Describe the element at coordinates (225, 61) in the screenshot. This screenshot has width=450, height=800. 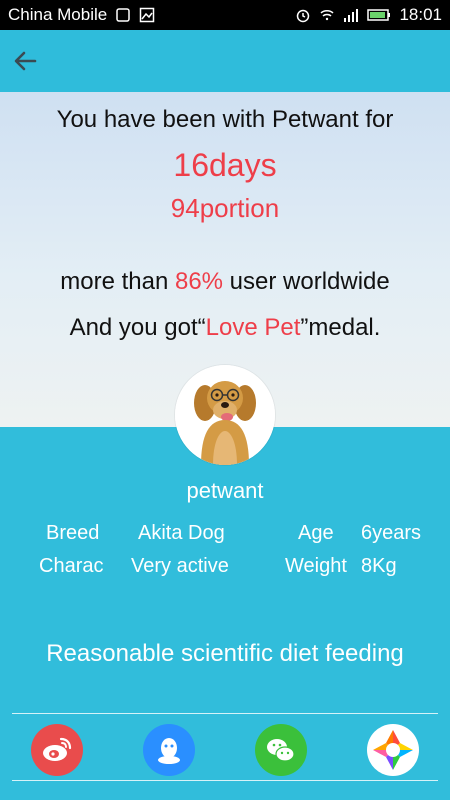
I see `app-bar` at that location.